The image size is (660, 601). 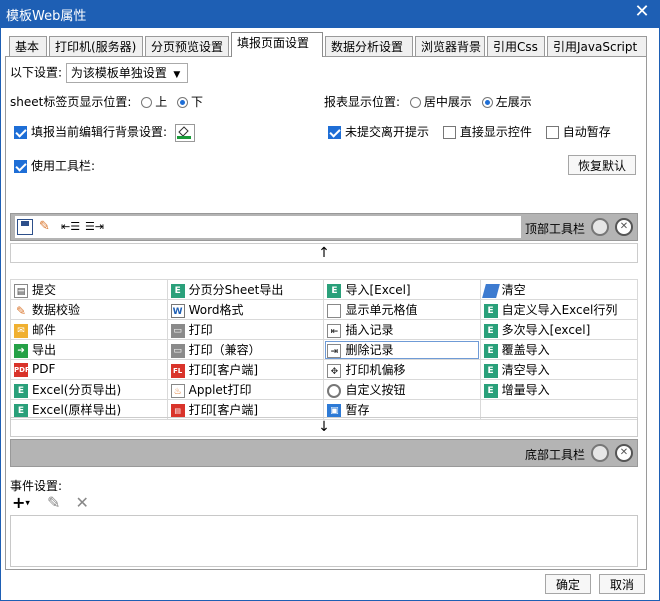 I want to click on toolbar-item-label: 自定义按钮, so click(x=375, y=390).